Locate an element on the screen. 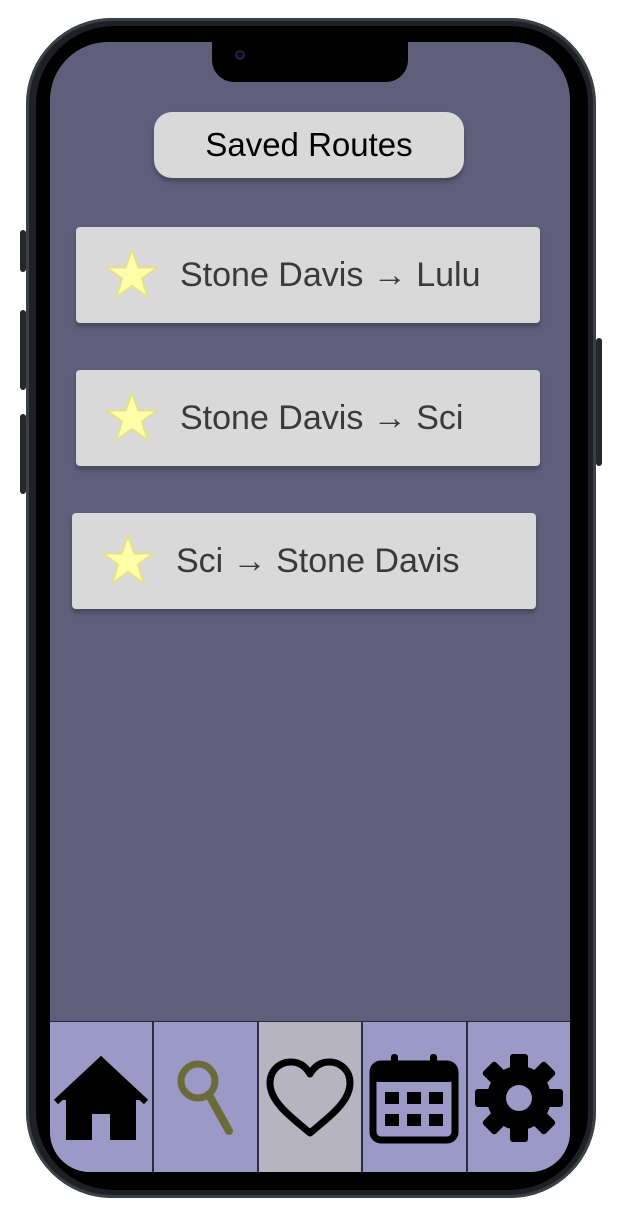 This screenshot has width=624, height=1222. tab-search is located at coordinates (206, 1097).